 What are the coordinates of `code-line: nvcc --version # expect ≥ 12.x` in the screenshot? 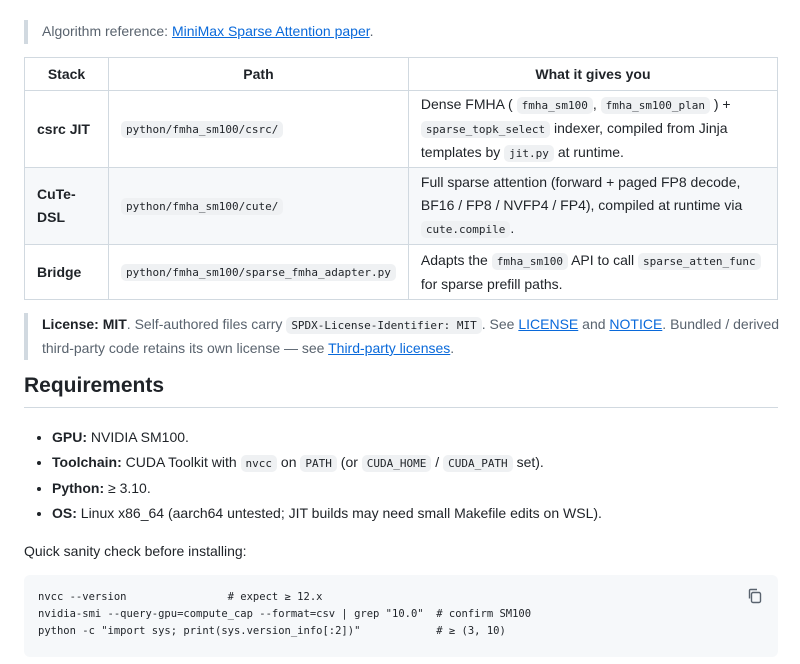 It's located at (180, 597).